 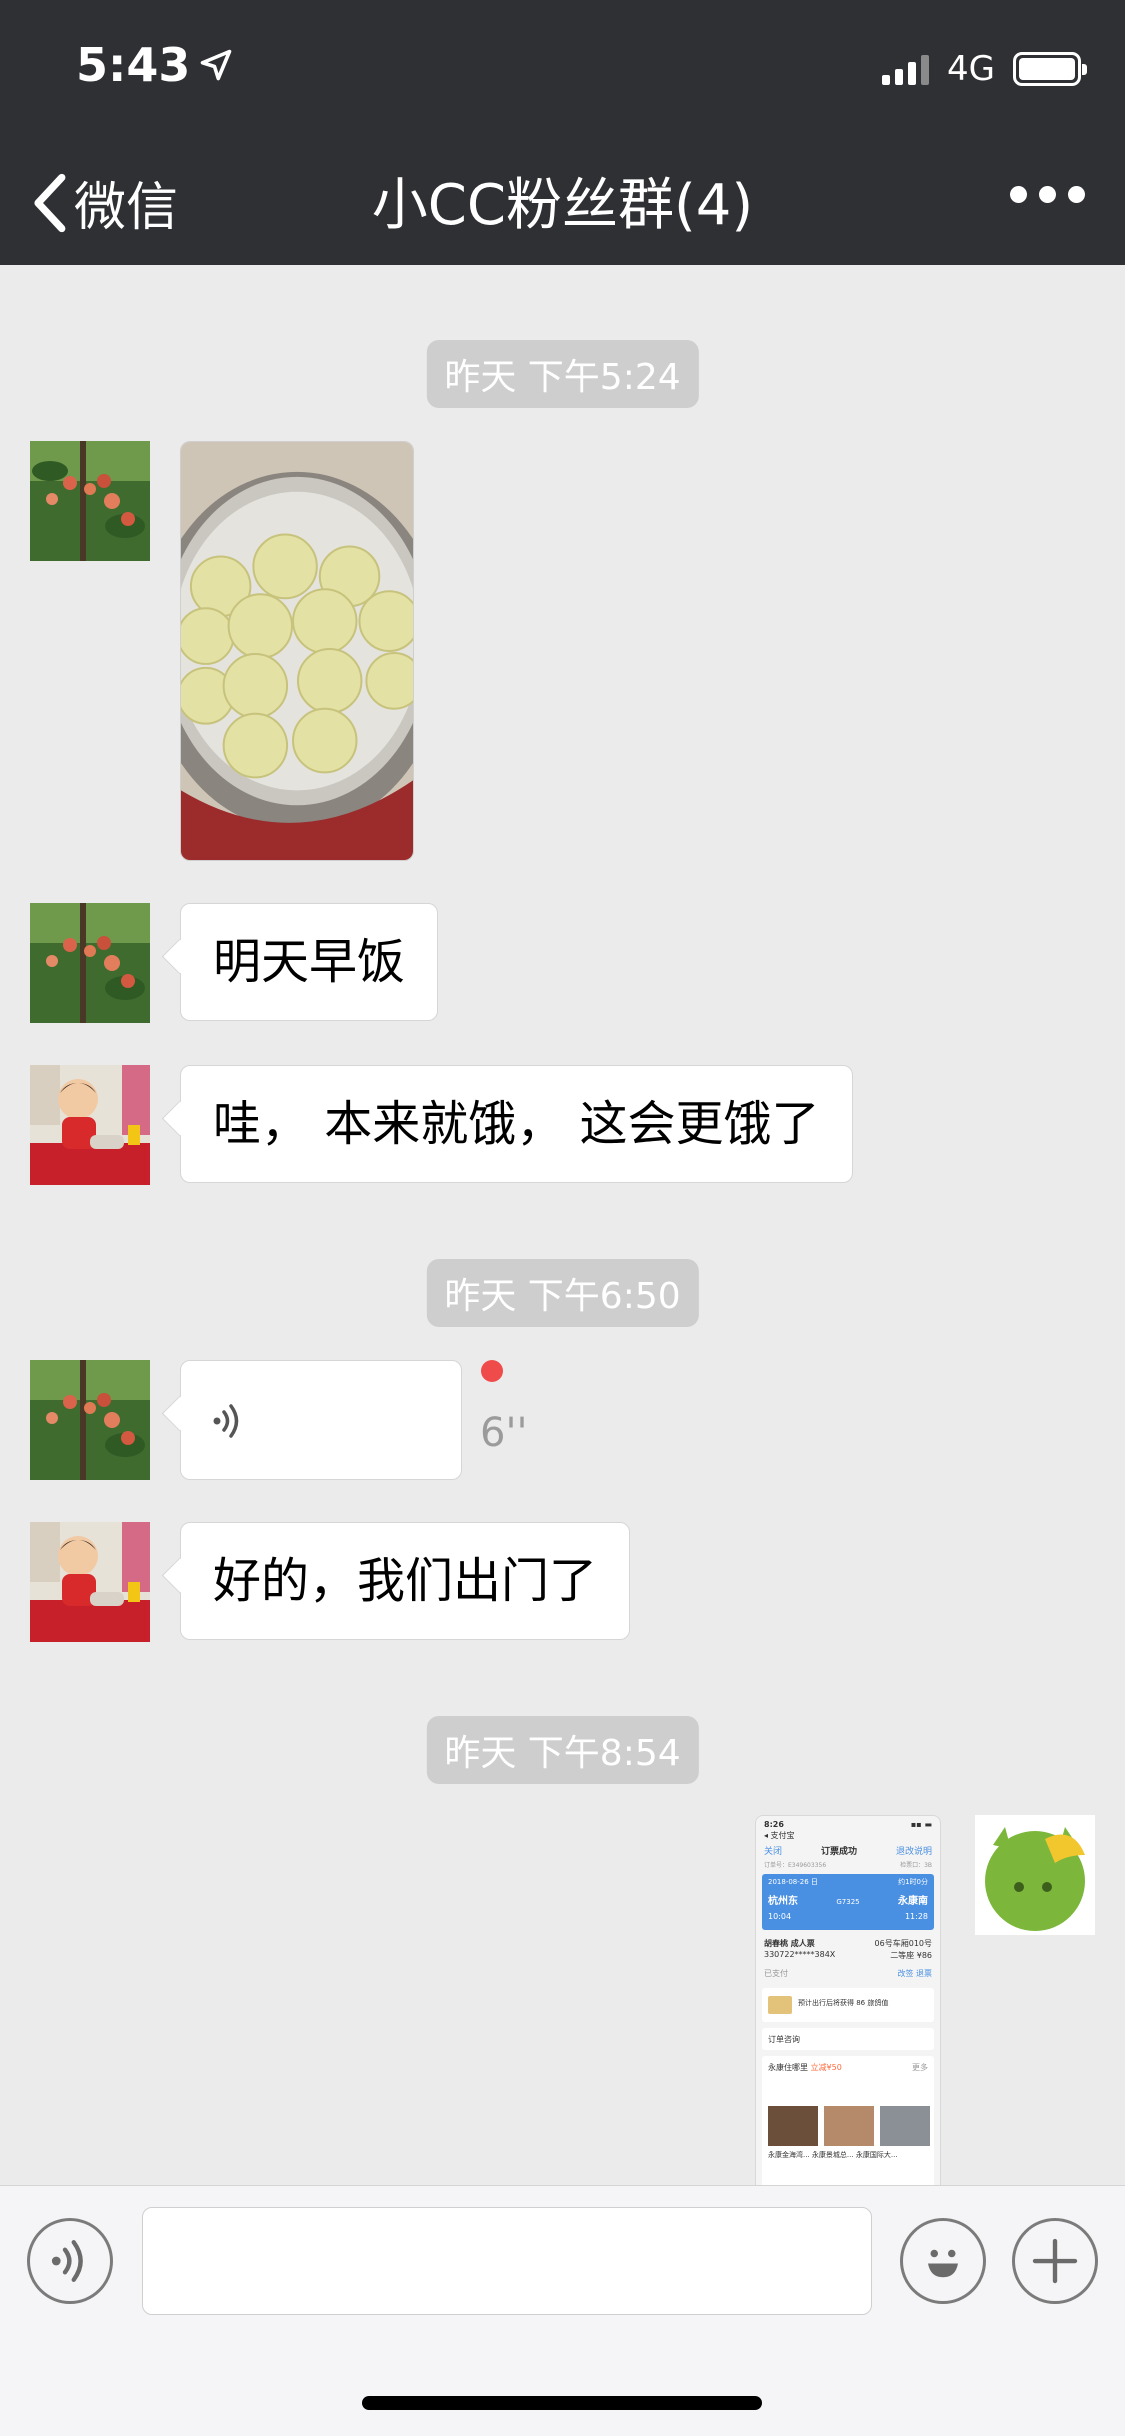 I want to click on photo-steamed-buns, so click(x=297, y=651).